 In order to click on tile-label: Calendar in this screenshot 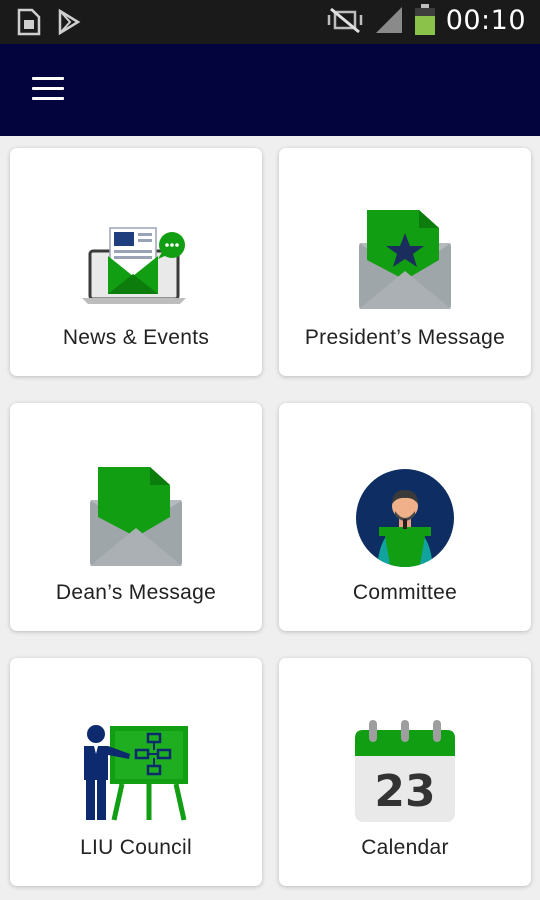, I will do `click(405, 847)`.